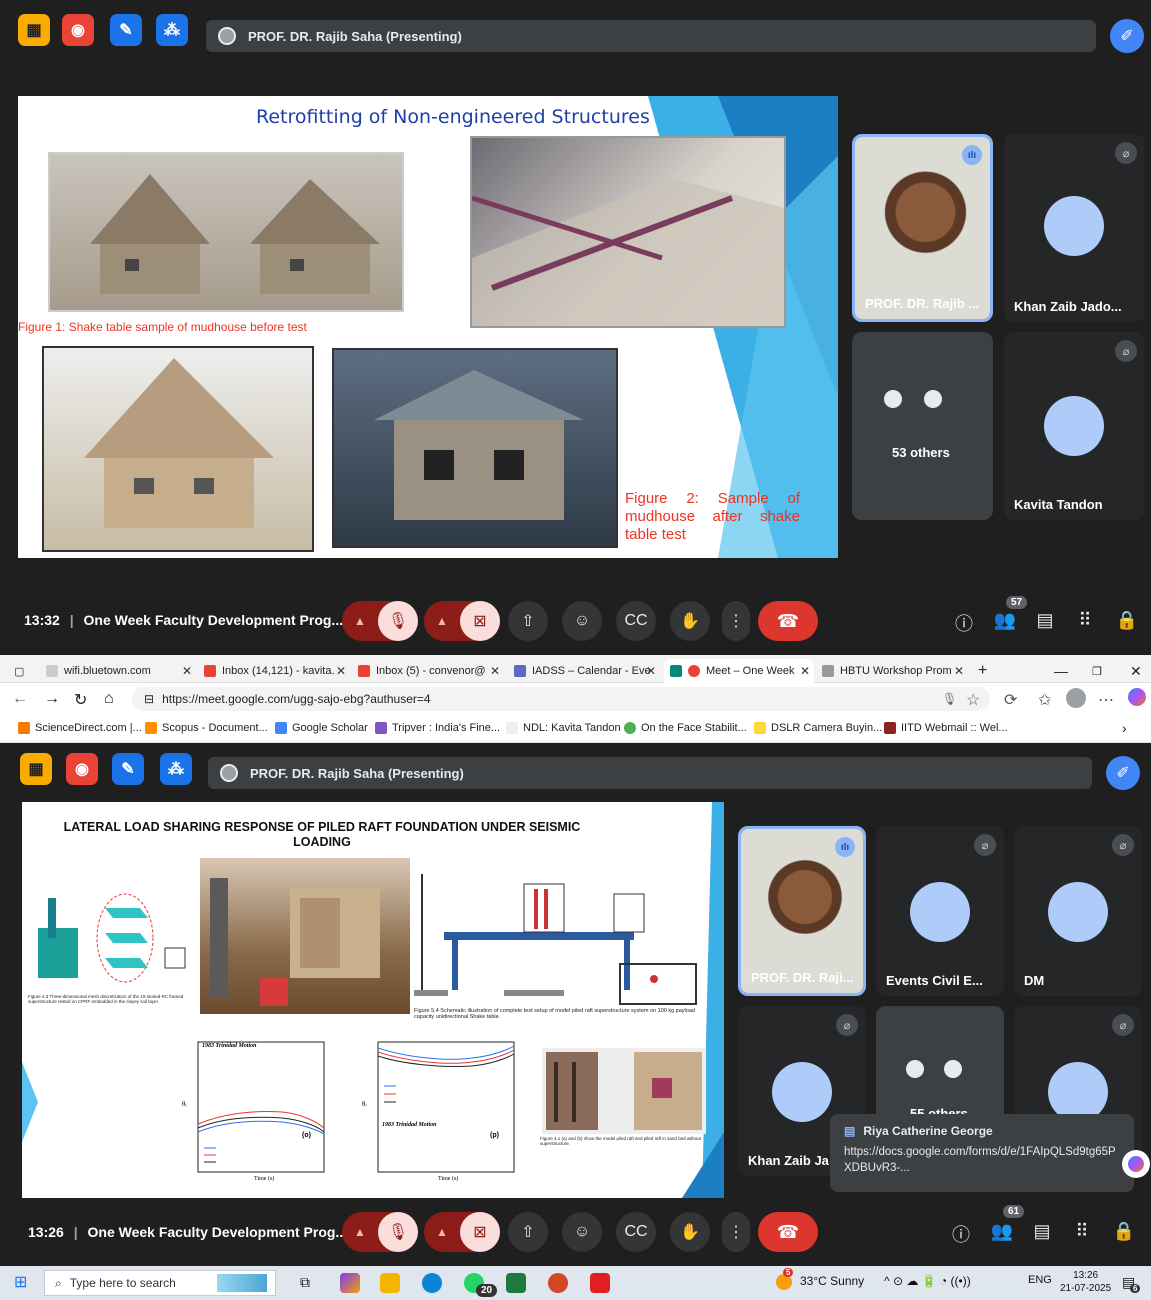  I want to click on task-view-icon: ⧉, so click(305, 1282).